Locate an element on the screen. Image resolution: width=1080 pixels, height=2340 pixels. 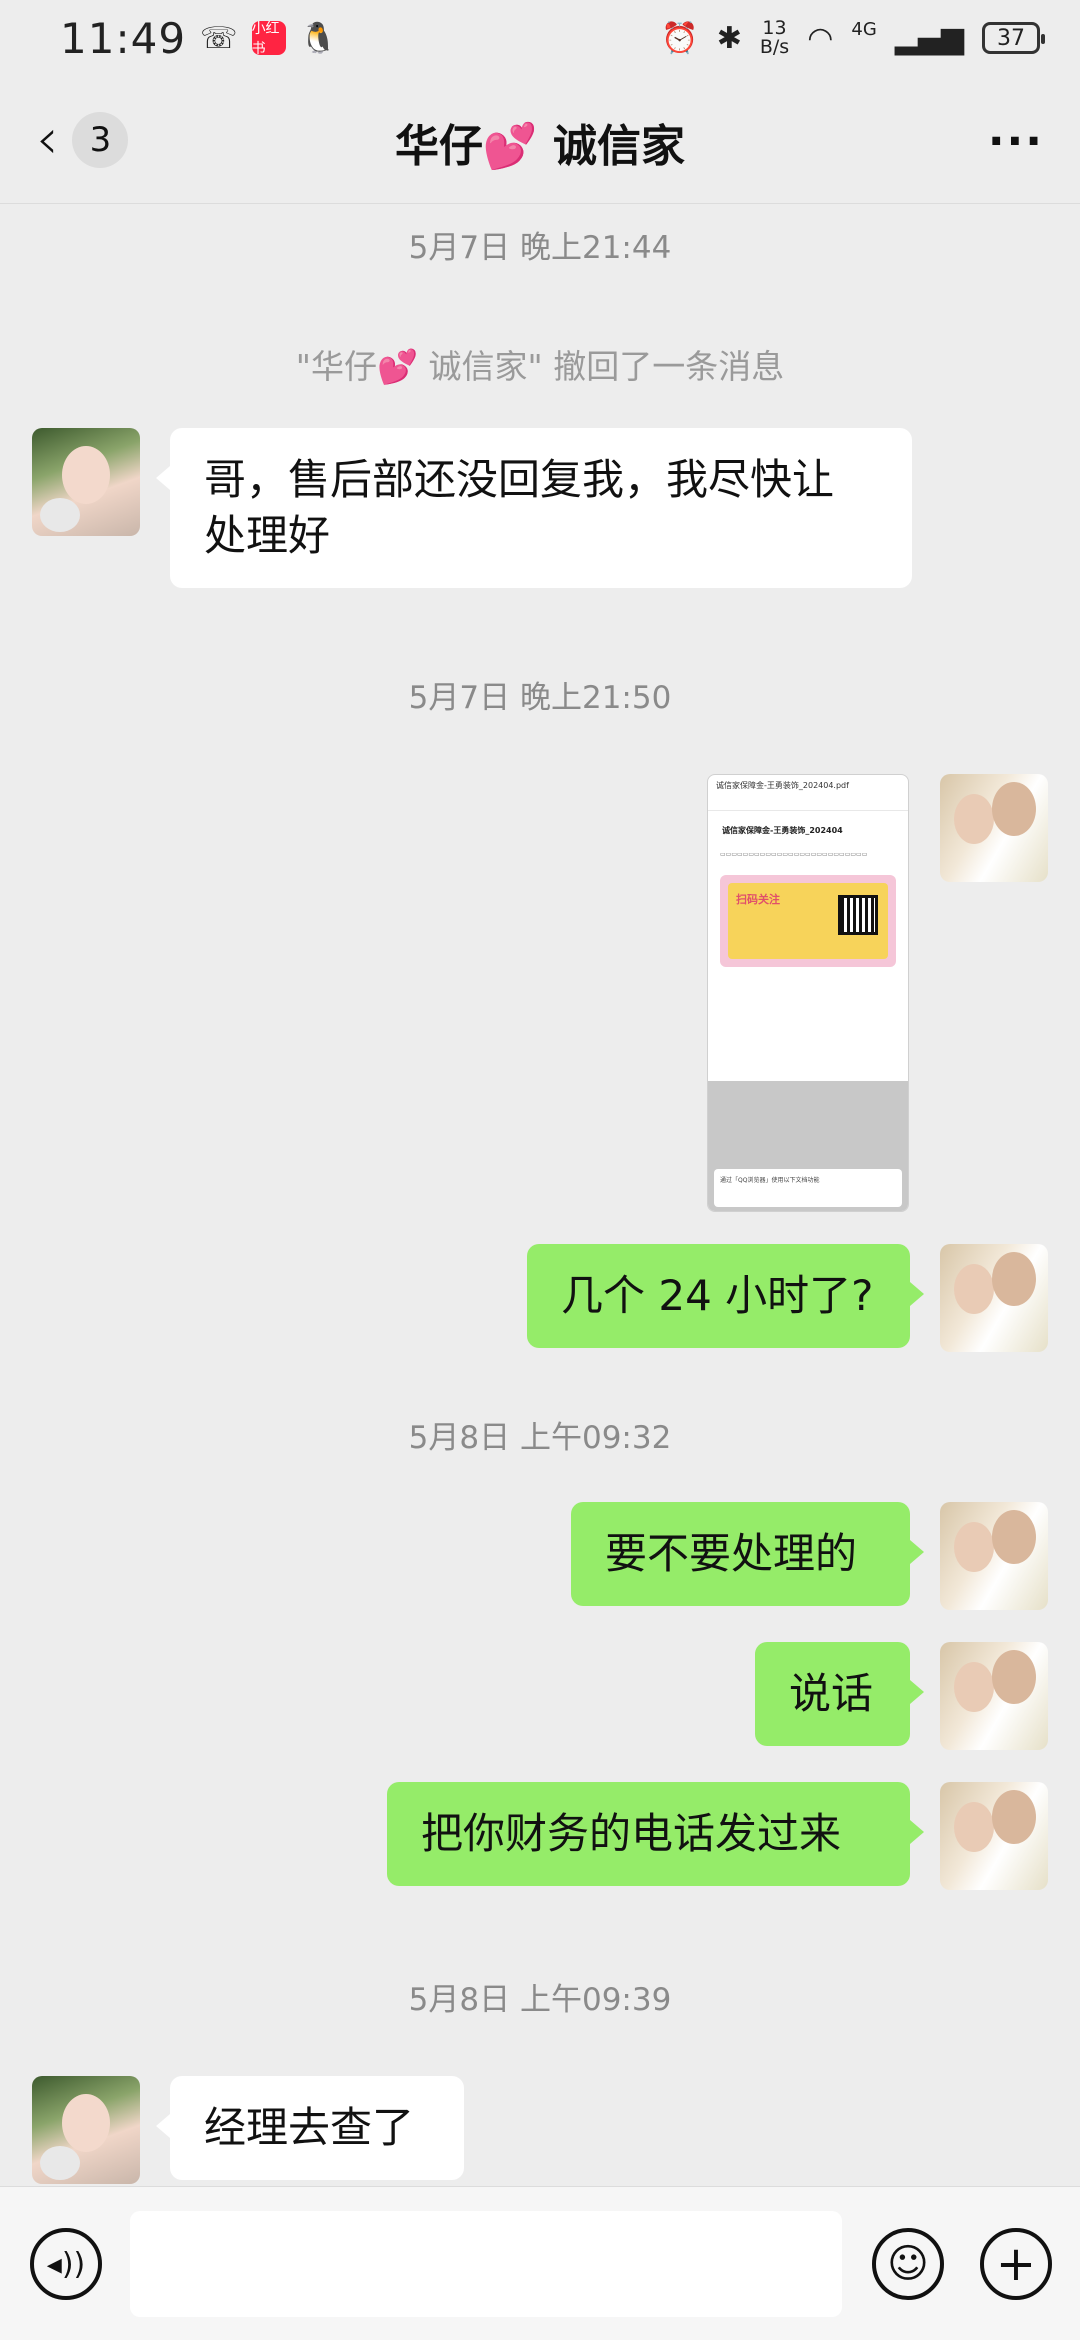
net-speed-unit: B/s is located at coordinates (774, 47).